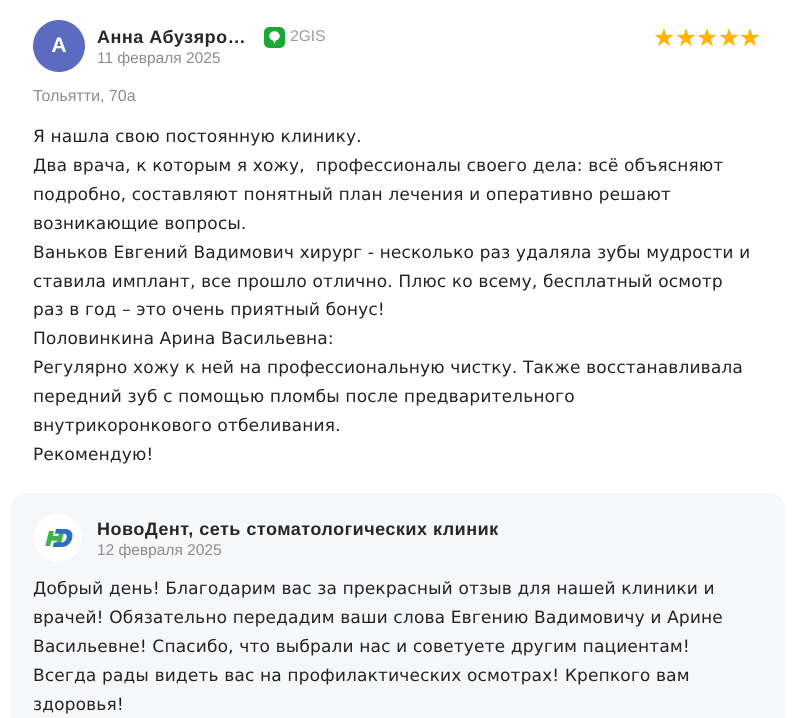  What do you see at coordinates (85, 97) in the screenshot?
I see `branch-address: Тольятти, 70а` at bounding box center [85, 97].